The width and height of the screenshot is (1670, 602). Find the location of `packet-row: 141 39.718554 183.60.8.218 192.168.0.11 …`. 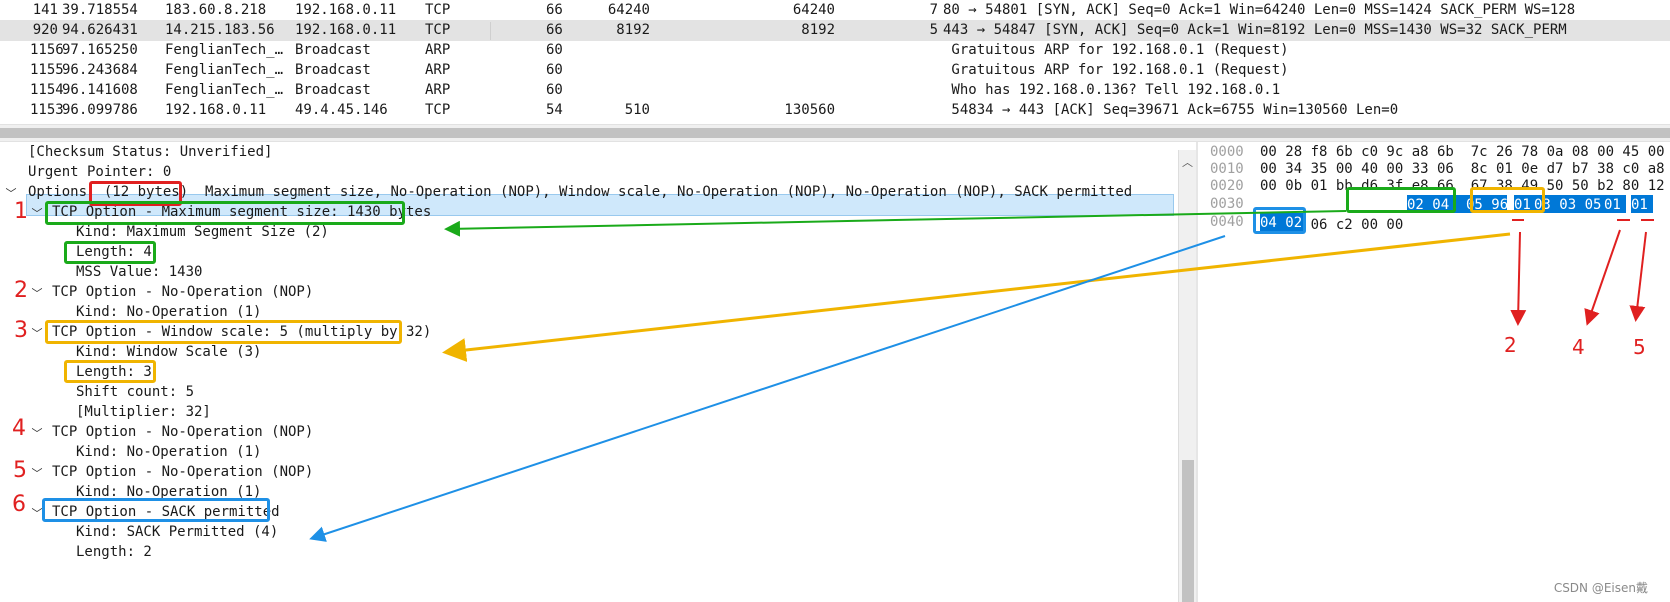

packet-row: 141 39.718554 183.60.8.218 192.168.0.11 … is located at coordinates (835, 10).